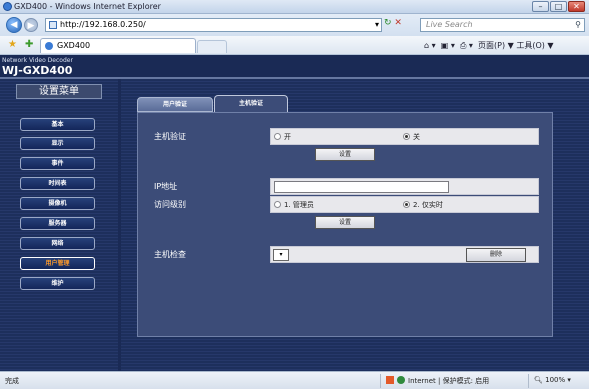  What do you see at coordinates (57, 163) in the screenshot?
I see `menu-event-button: 事件` at bounding box center [57, 163].